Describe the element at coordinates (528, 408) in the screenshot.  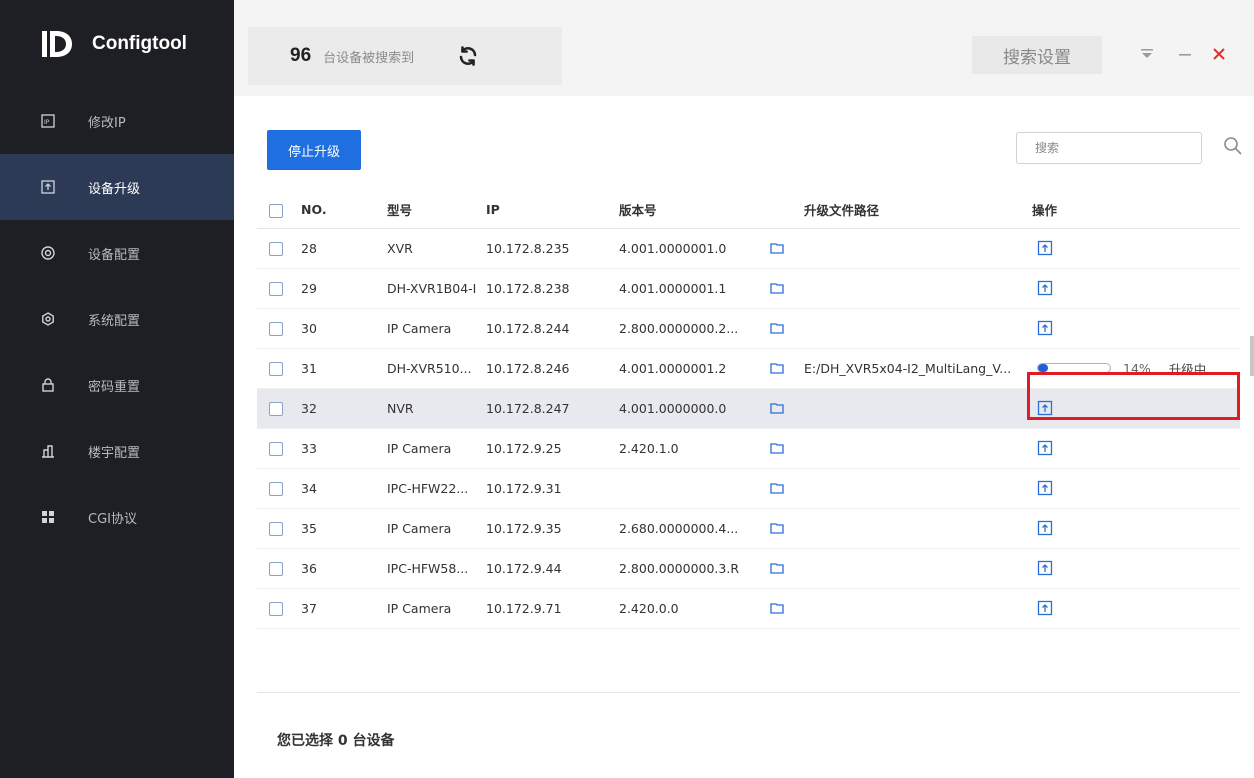
I see `ip-cell: 10.172.8.247` at that location.